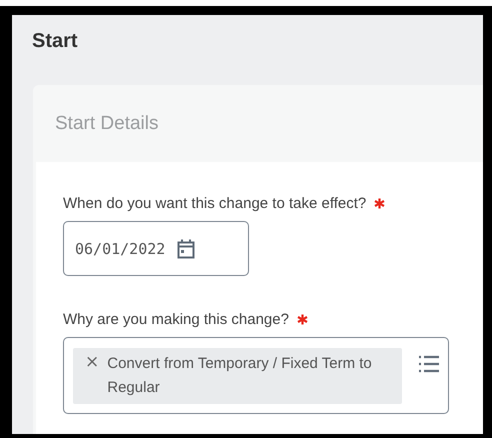  Describe the element at coordinates (156, 248) in the screenshot. I see `date-field: 06/01/2022` at that location.